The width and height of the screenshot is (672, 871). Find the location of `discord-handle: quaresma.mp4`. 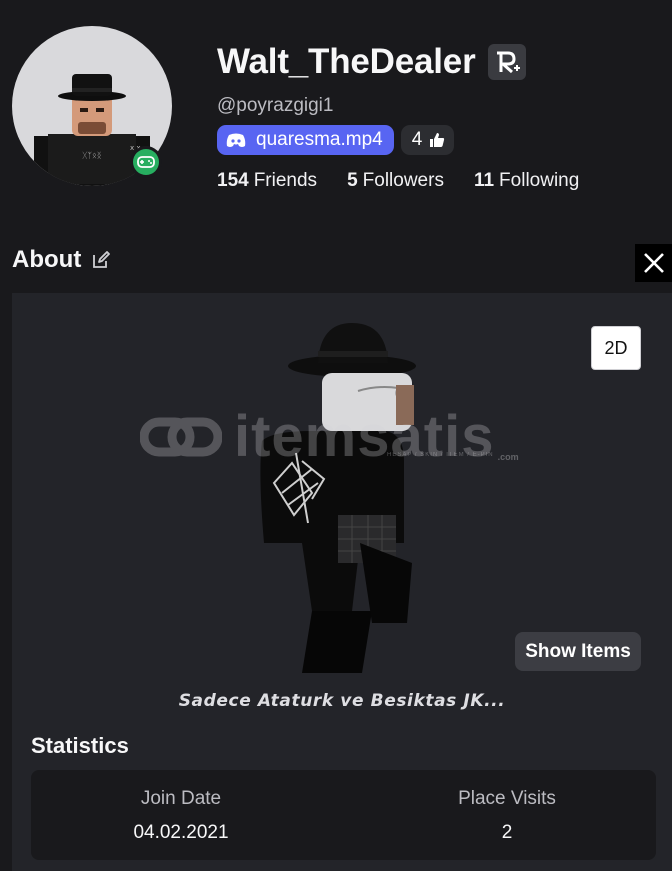

discord-handle: quaresma.mp4 is located at coordinates (319, 139).